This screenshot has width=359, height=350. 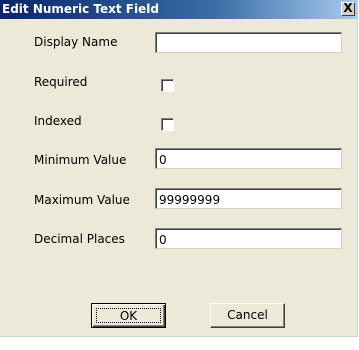 I want to click on minimum-value-label: Minimum Value, so click(x=80, y=160).